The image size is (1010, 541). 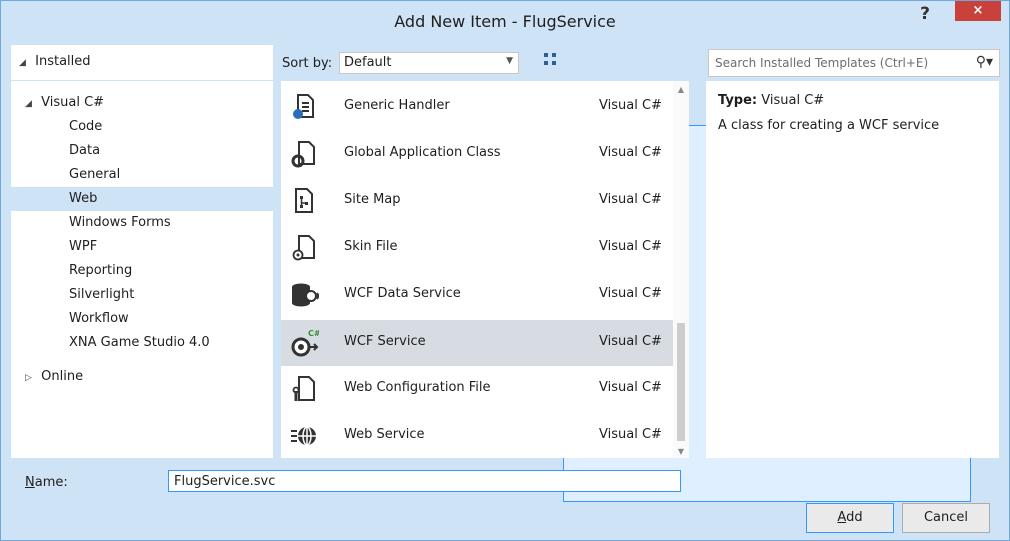 What do you see at coordinates (142, 175) in the screenshot?
I see `tree-item-general: General` at bounding box center [142, 175].